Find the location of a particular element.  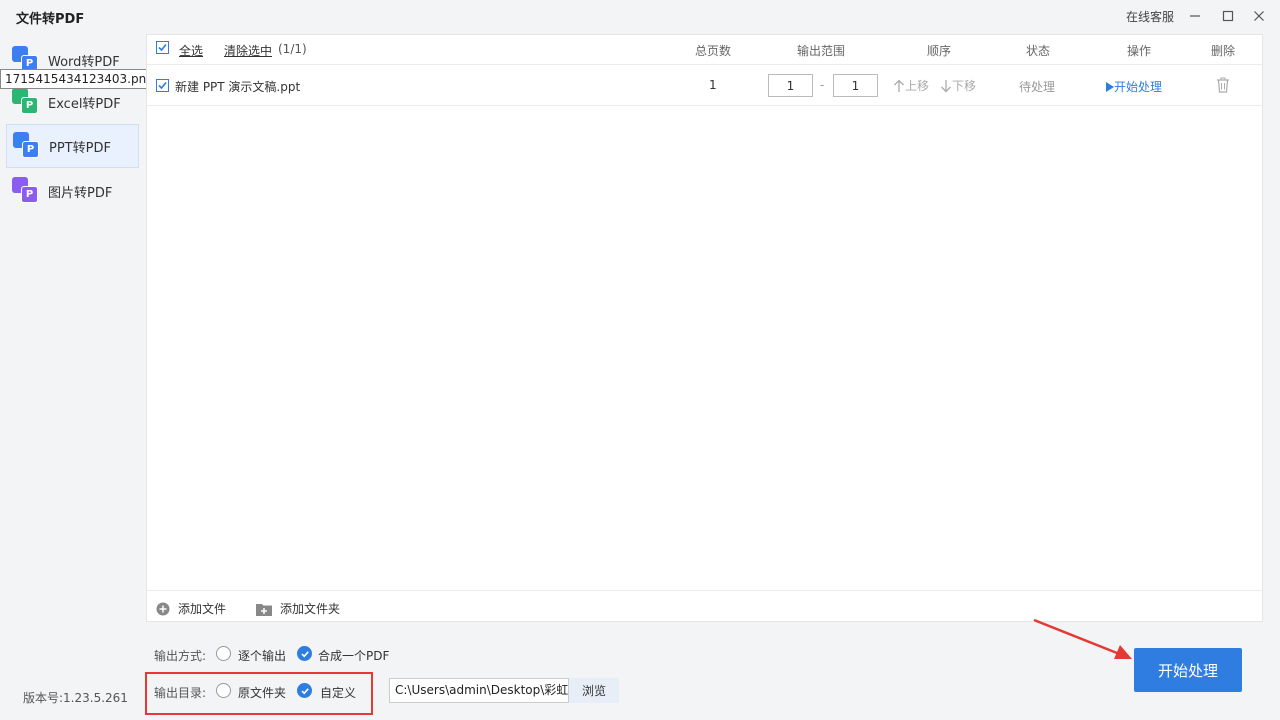

minimize-icon is located at coordinates (1195, 16).